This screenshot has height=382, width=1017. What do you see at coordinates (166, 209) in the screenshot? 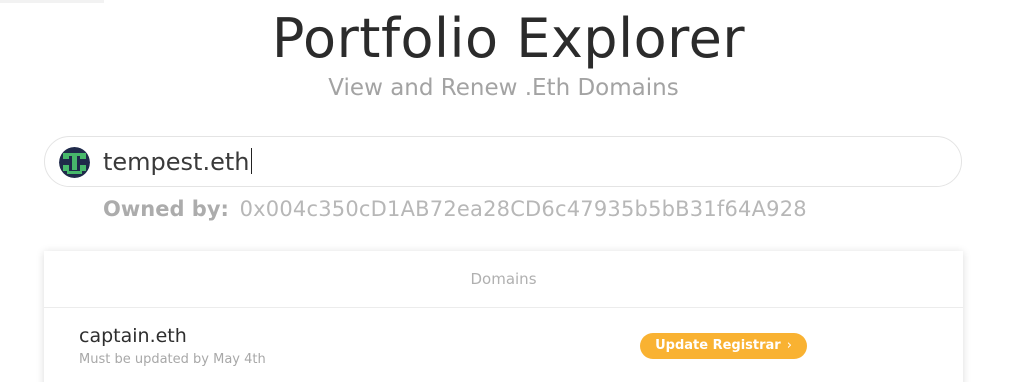
I see `owner-label: Owned by:` at bounding box center [166, 209].